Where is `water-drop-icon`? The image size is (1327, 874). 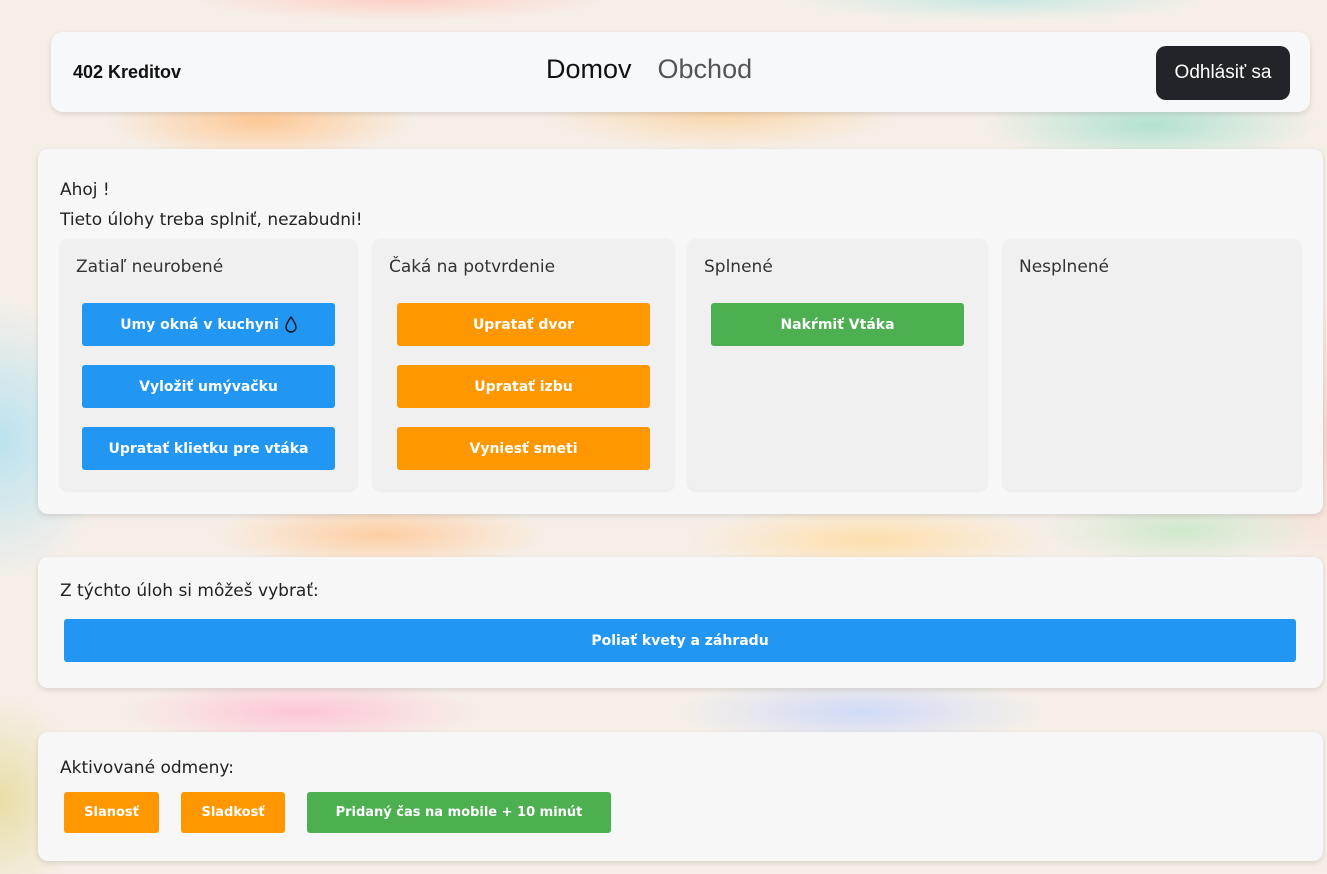
water-drop-icon is located at coordinates (291, 324).